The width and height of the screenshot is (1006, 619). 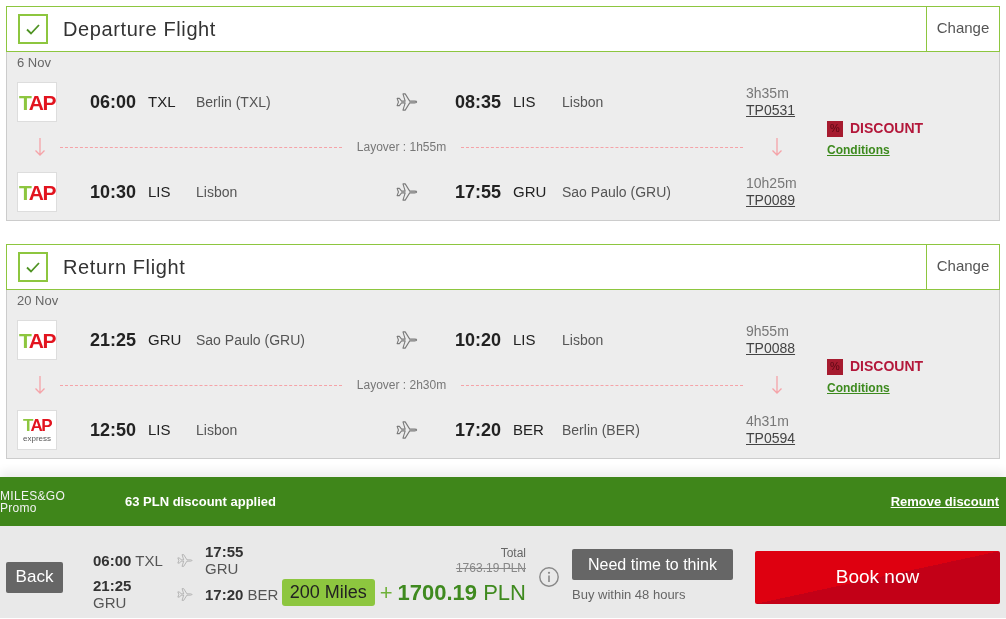 I want to click on arrival-time: 17:55, so click(x=478, y=191).